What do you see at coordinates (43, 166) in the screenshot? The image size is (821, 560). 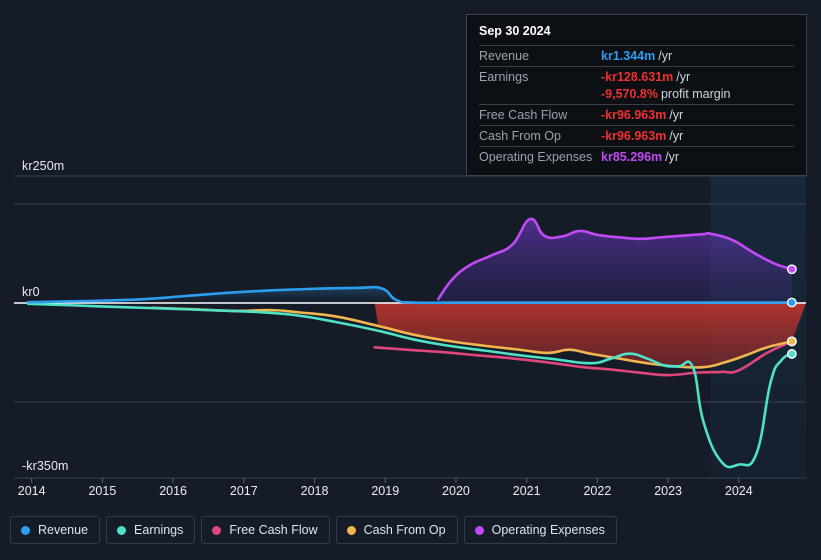 I see `y-axis-label-top: kr250m` at bounding box center [43, 166].